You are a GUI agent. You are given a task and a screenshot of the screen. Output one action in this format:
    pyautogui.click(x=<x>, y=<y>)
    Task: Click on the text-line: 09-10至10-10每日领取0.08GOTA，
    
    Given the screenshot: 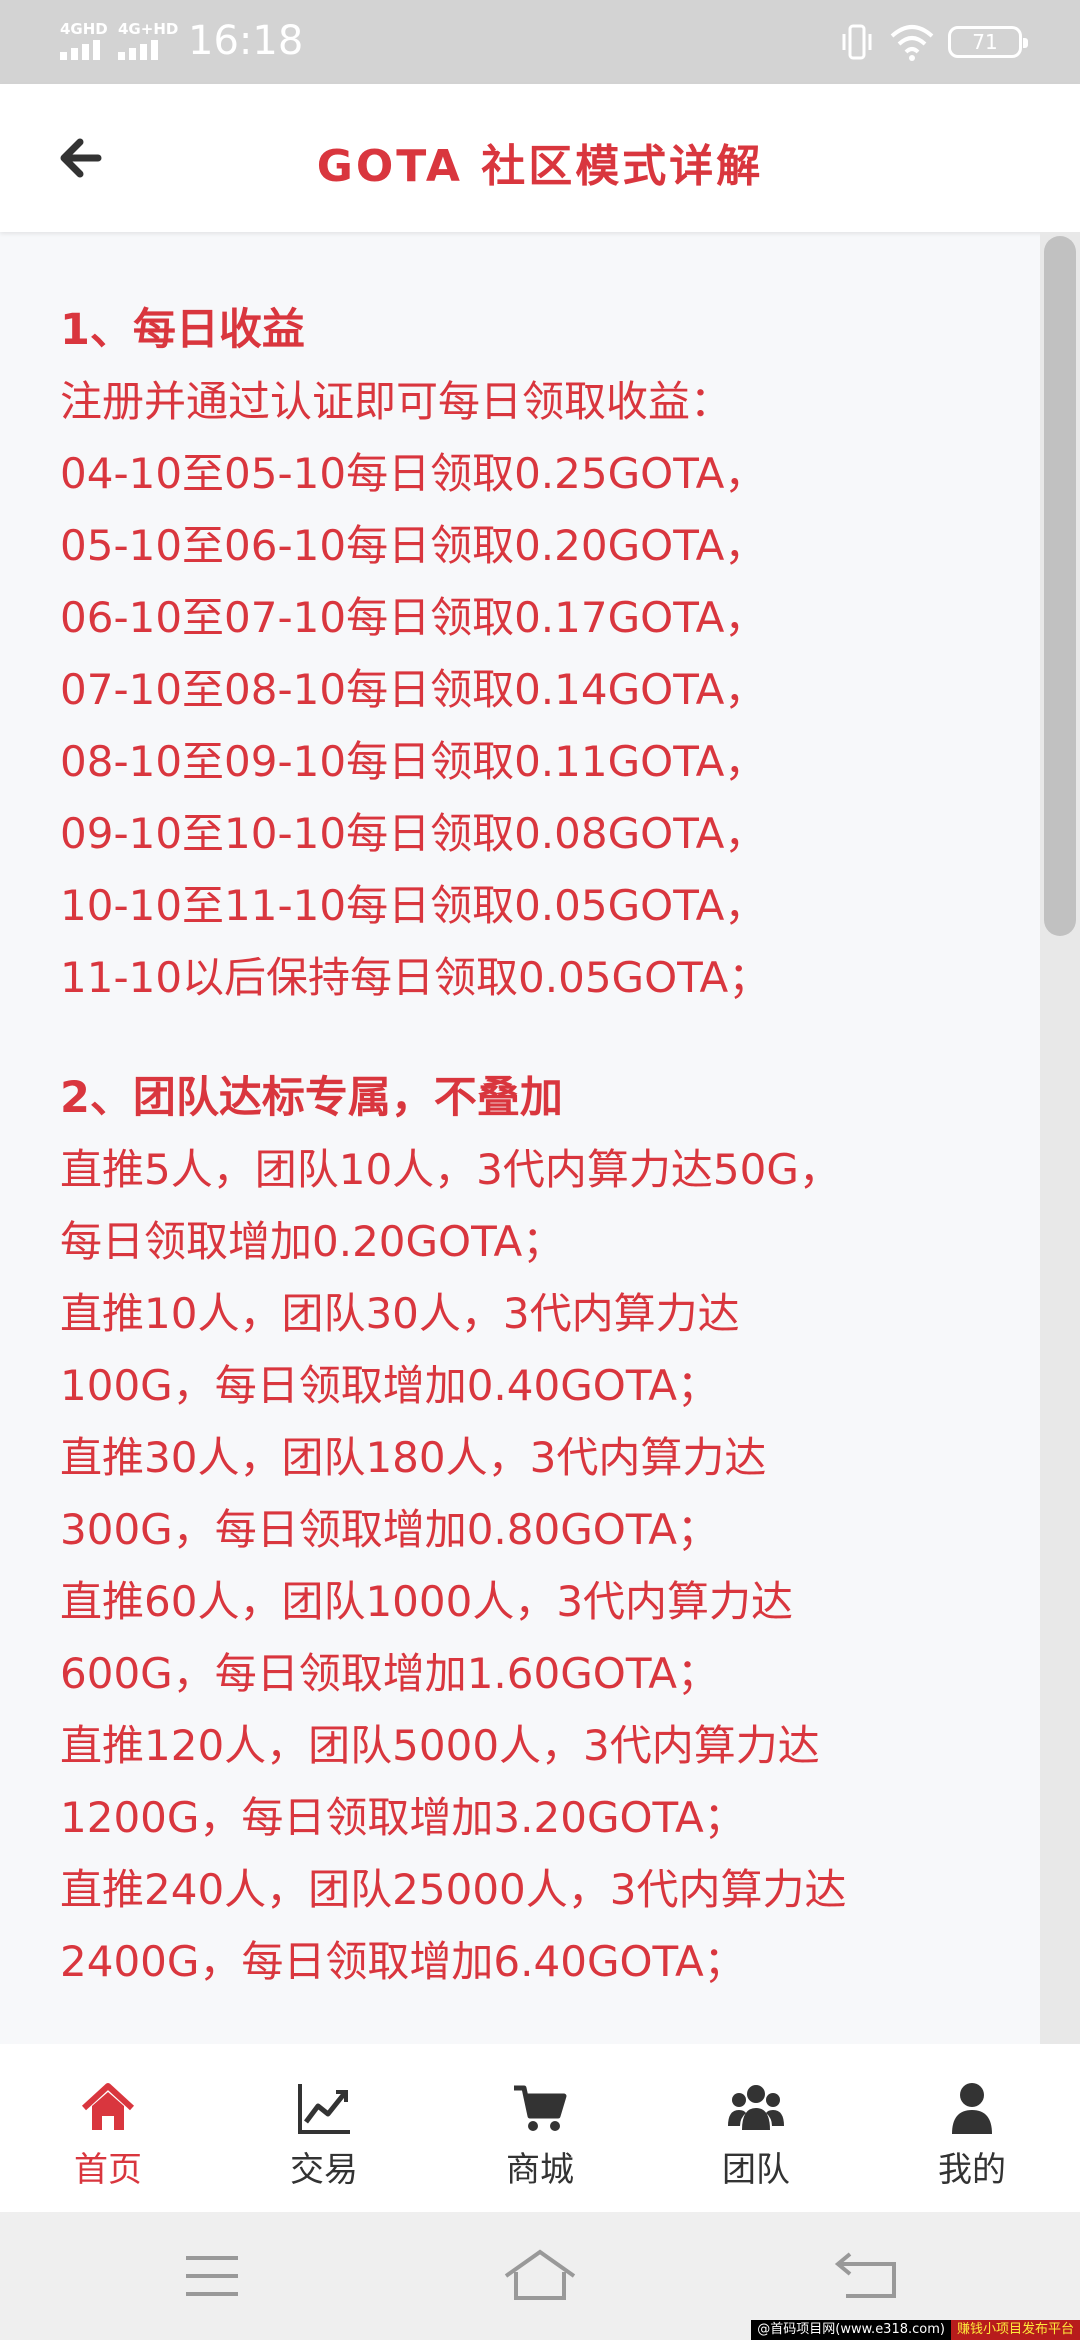 What is the action you would take?
    pyautogui.click(x=413, y=833)
    